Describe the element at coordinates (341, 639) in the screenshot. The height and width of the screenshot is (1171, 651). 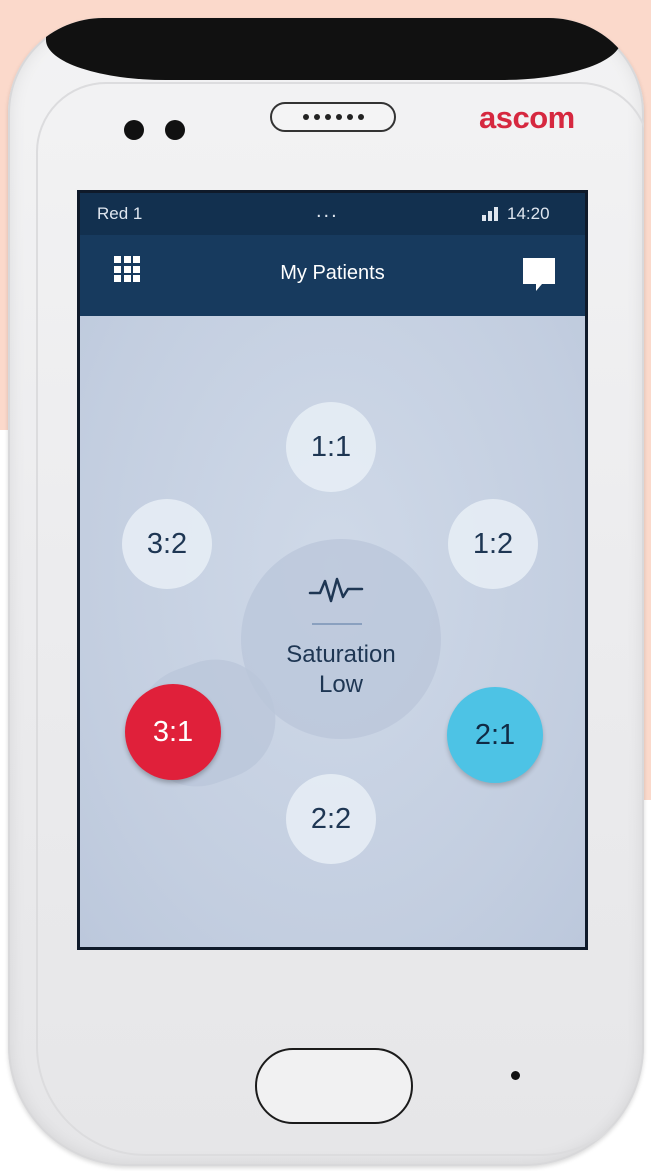
I see `alert-disk` at that location.